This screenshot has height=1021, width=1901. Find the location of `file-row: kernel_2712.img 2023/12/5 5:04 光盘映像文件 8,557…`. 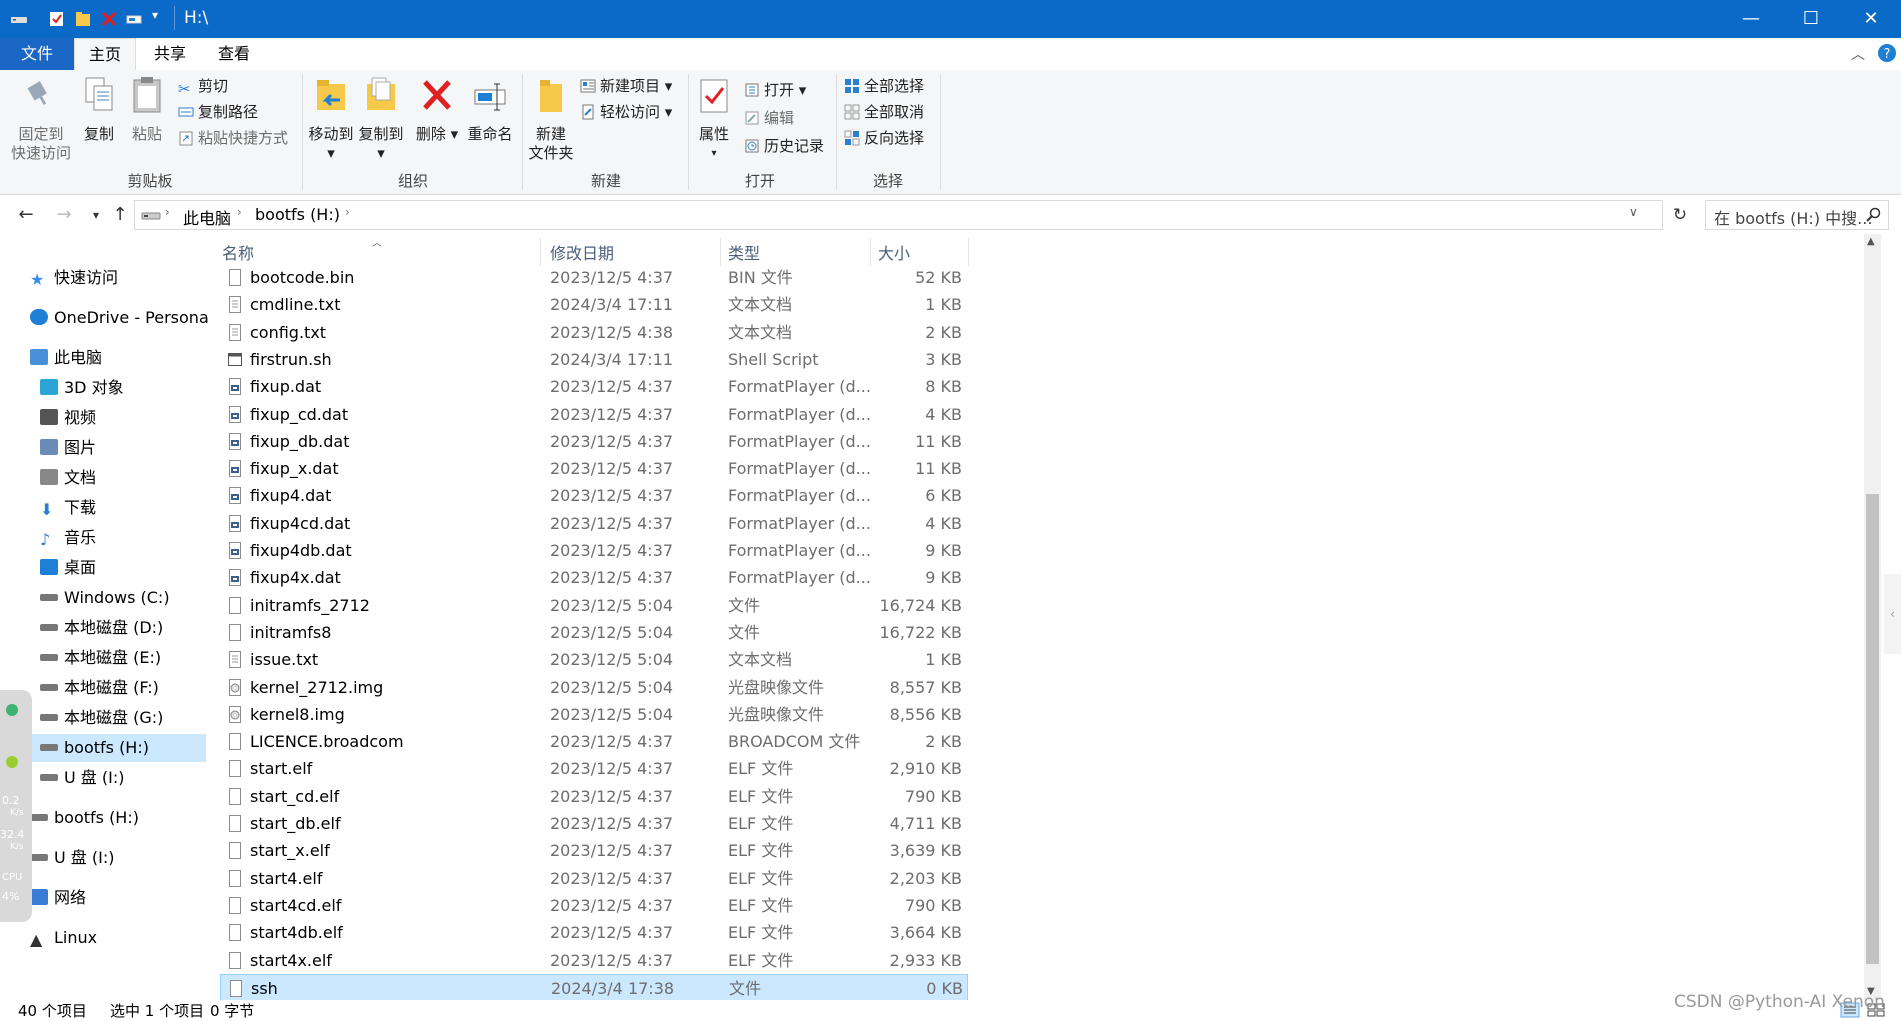

file-row: kernel_2712.img 2023/12/5 5:04 光盘映像文件 8,557… is located at coordinates (594, 687).